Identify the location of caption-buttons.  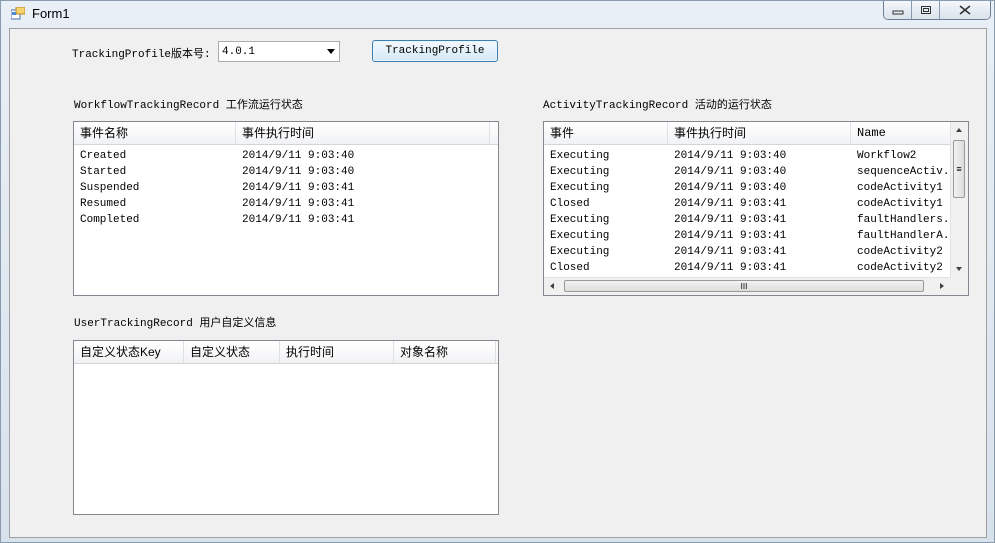
(937, 10).